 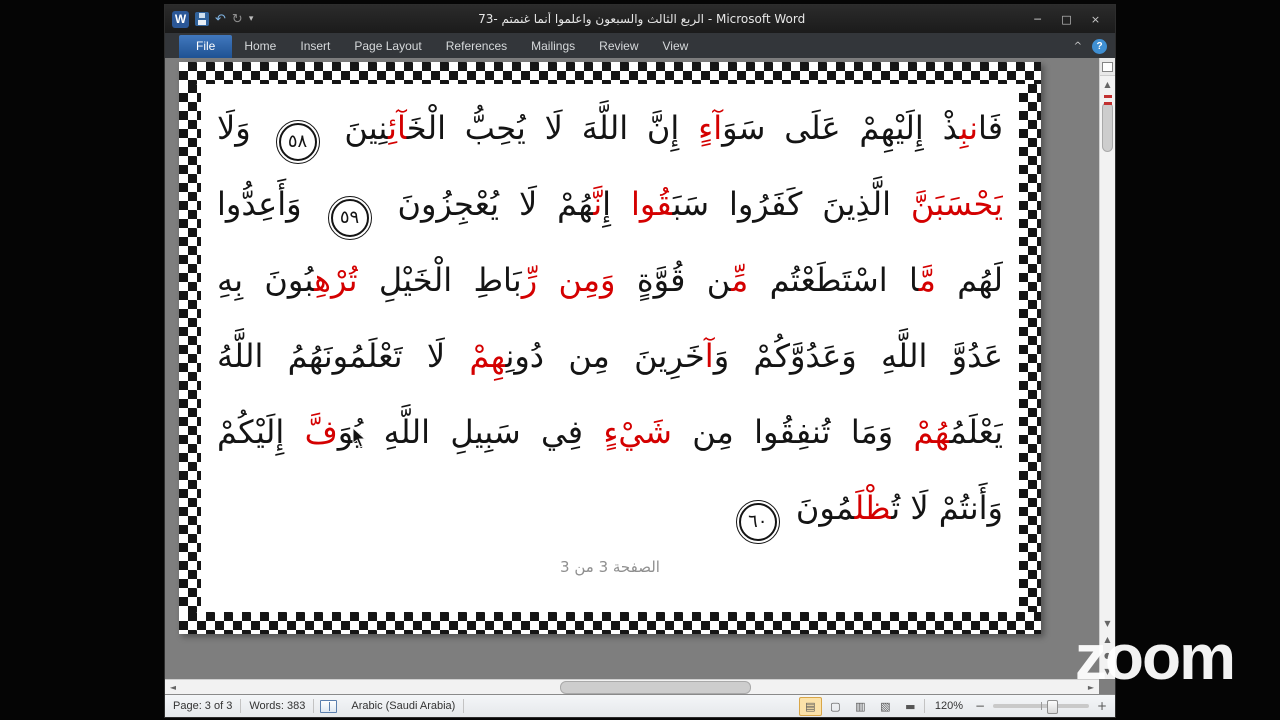 I want to click on tab-home: Home, so click(x=260, y=46).